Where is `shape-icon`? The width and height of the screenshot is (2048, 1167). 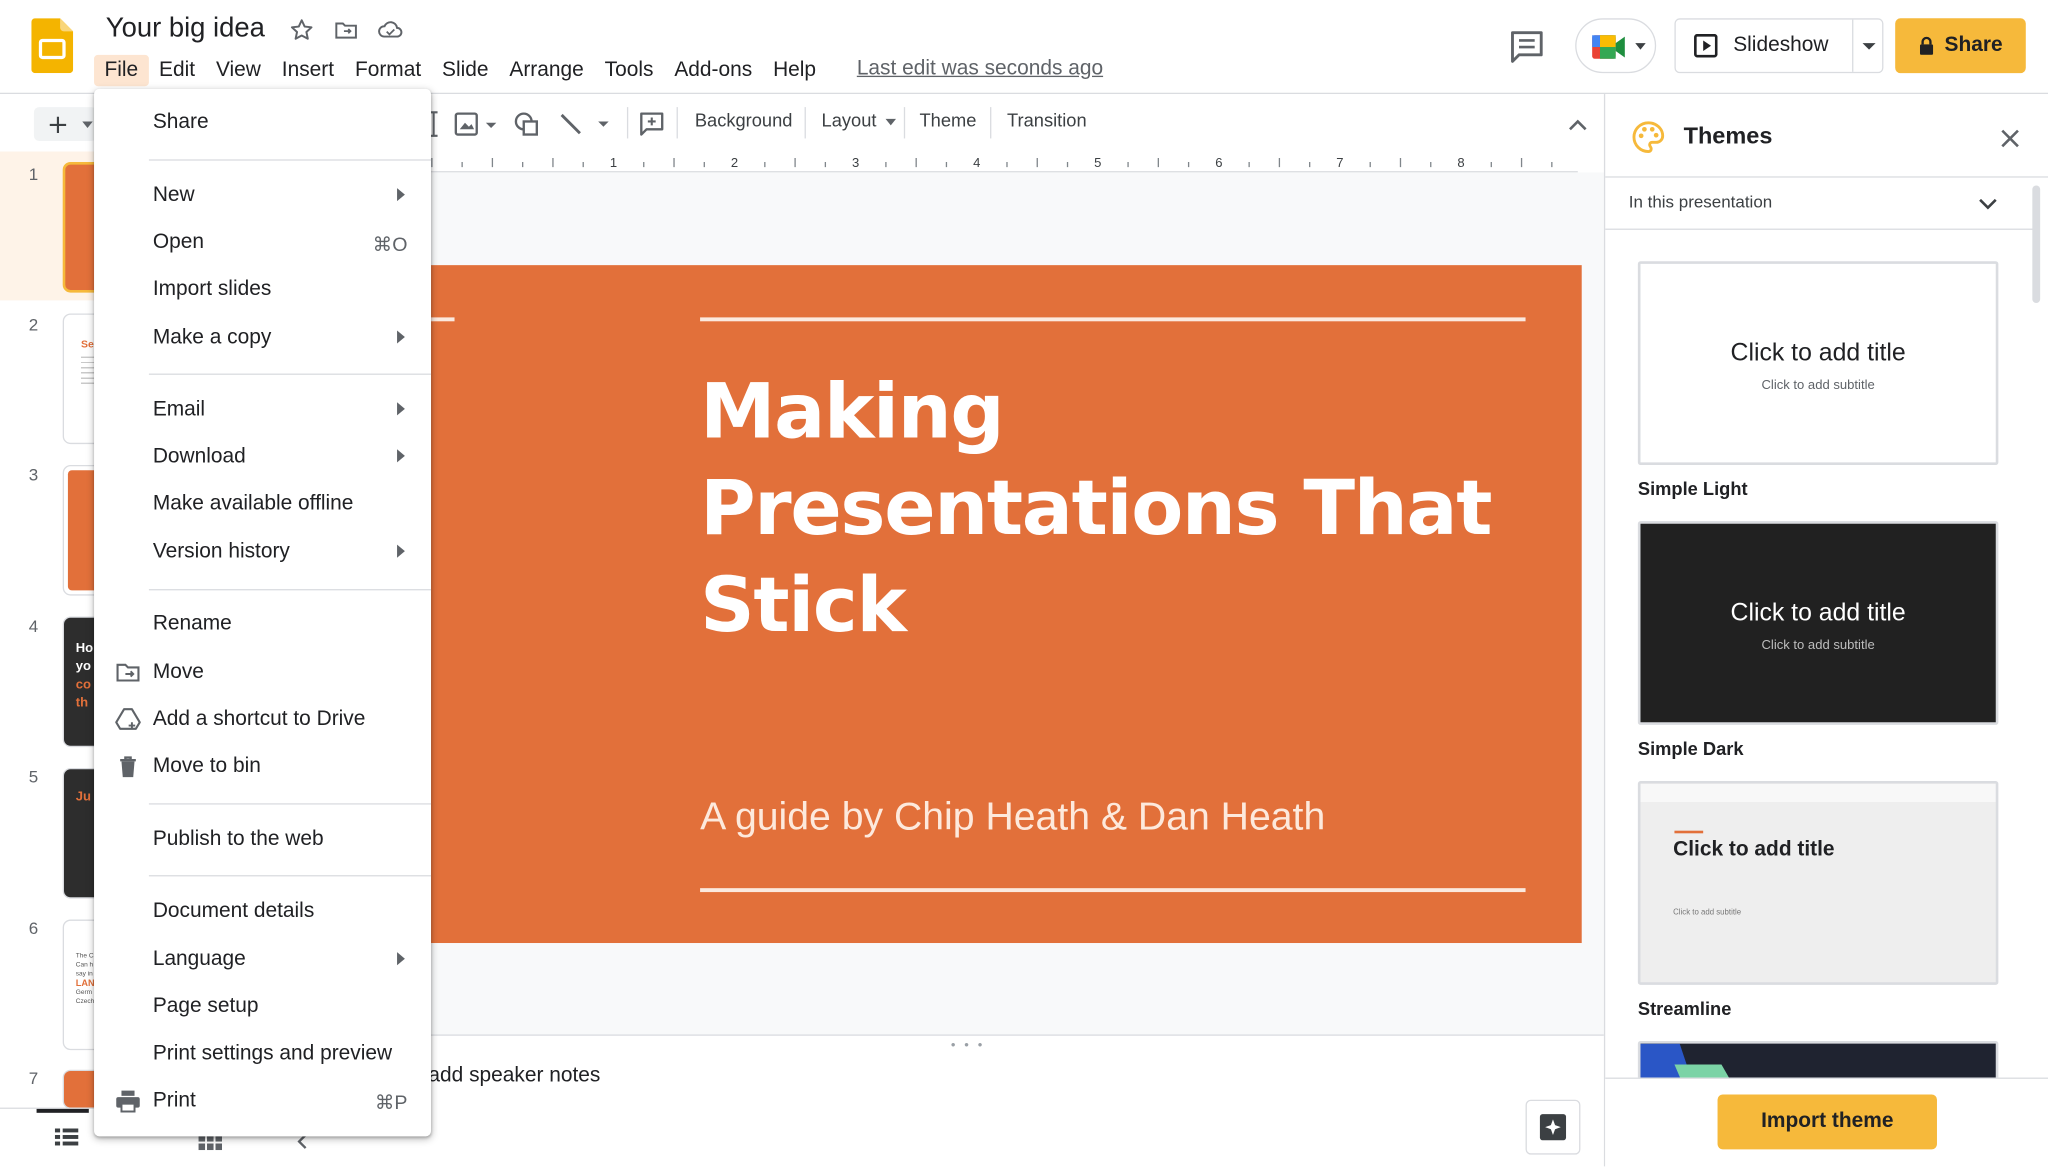 shape-icon is located at coordinates (527, 124).